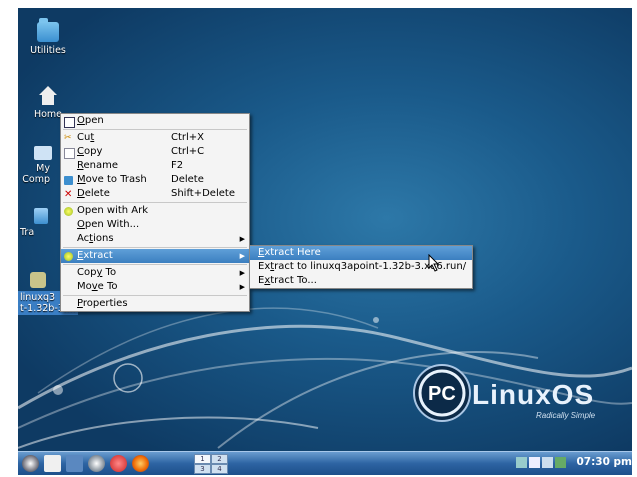  Describe the element at coordinates (90, 120) in the screenshot. I see `menu-item-label: Open` at that location.